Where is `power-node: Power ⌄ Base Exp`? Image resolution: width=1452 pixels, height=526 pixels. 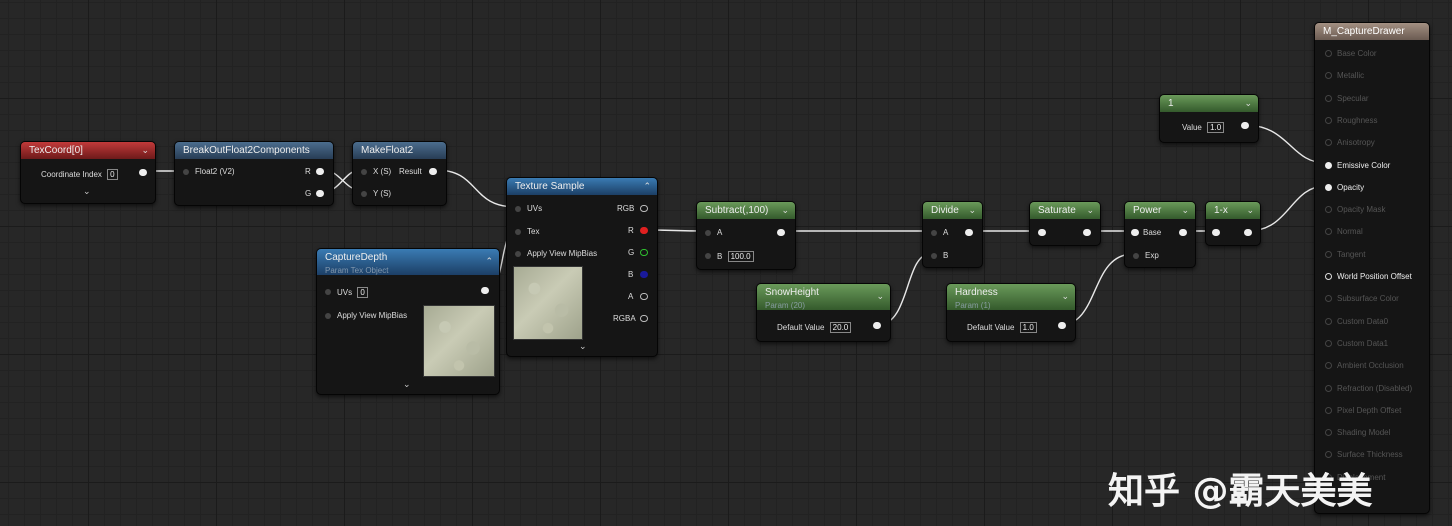 power-node: Power ⌄ Base Exp is located at coordinates (1160, 234).